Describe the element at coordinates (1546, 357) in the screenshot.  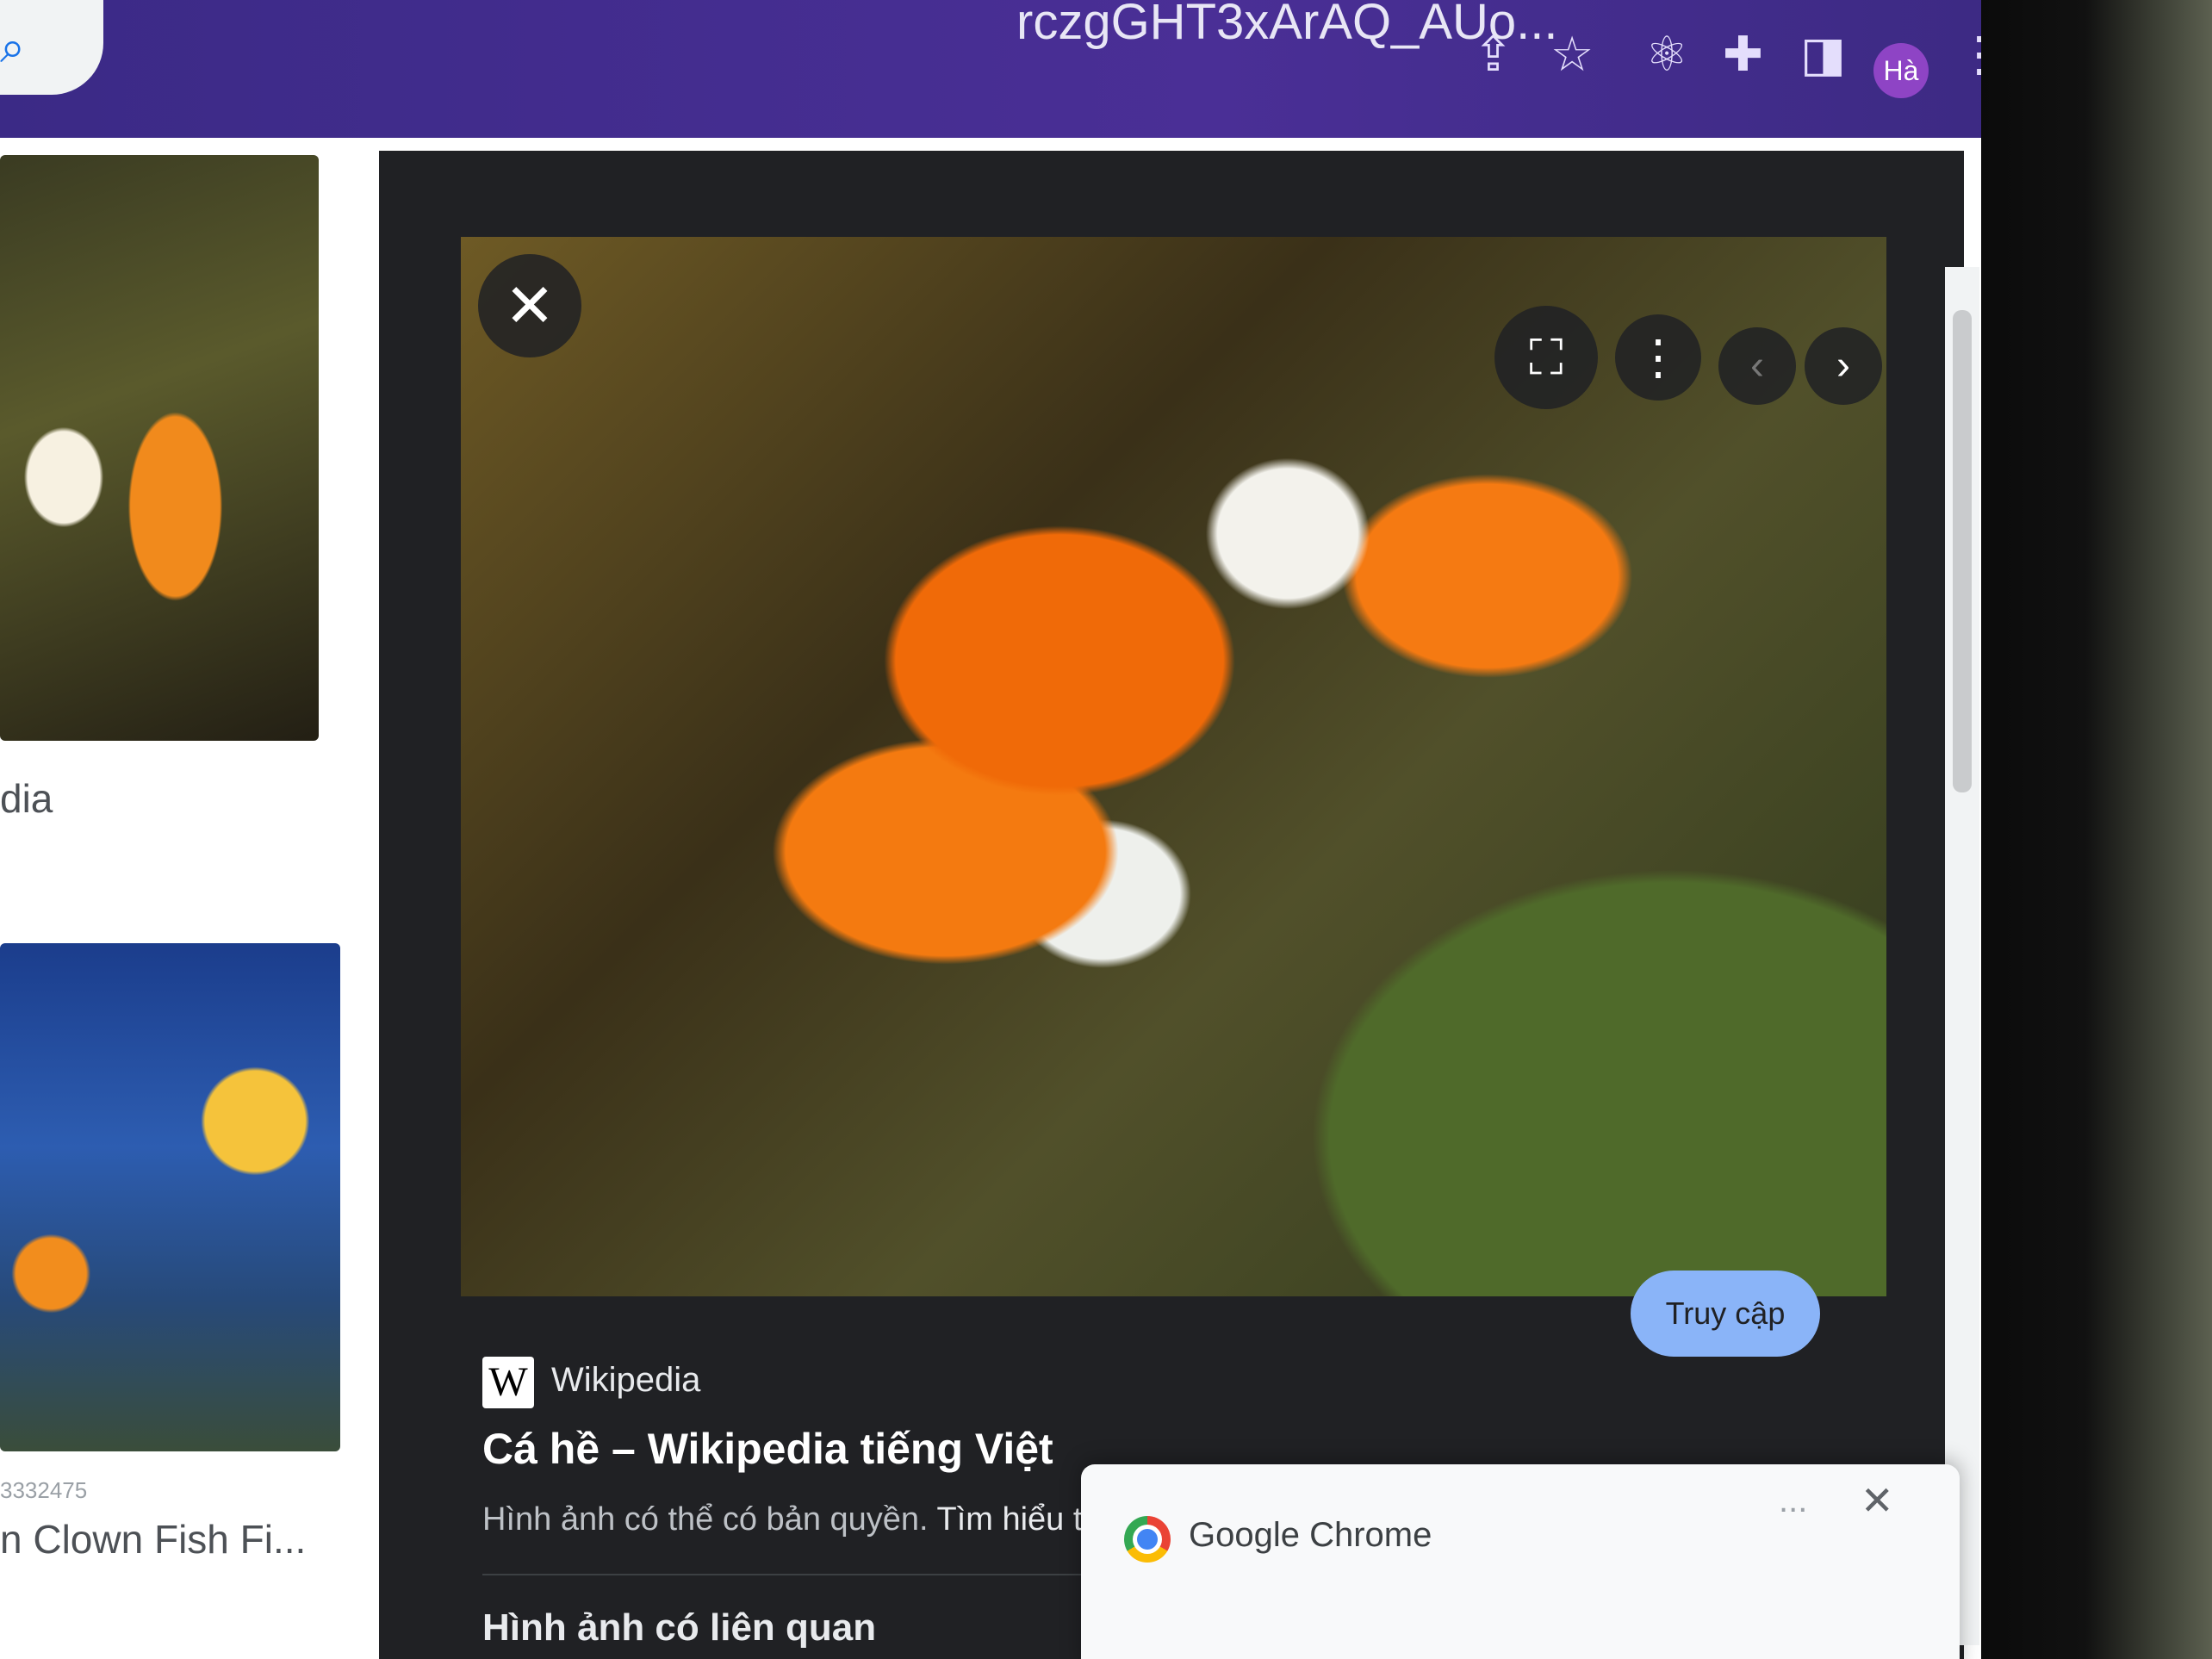
I see `lens-search-icon: ⛶` at that location.